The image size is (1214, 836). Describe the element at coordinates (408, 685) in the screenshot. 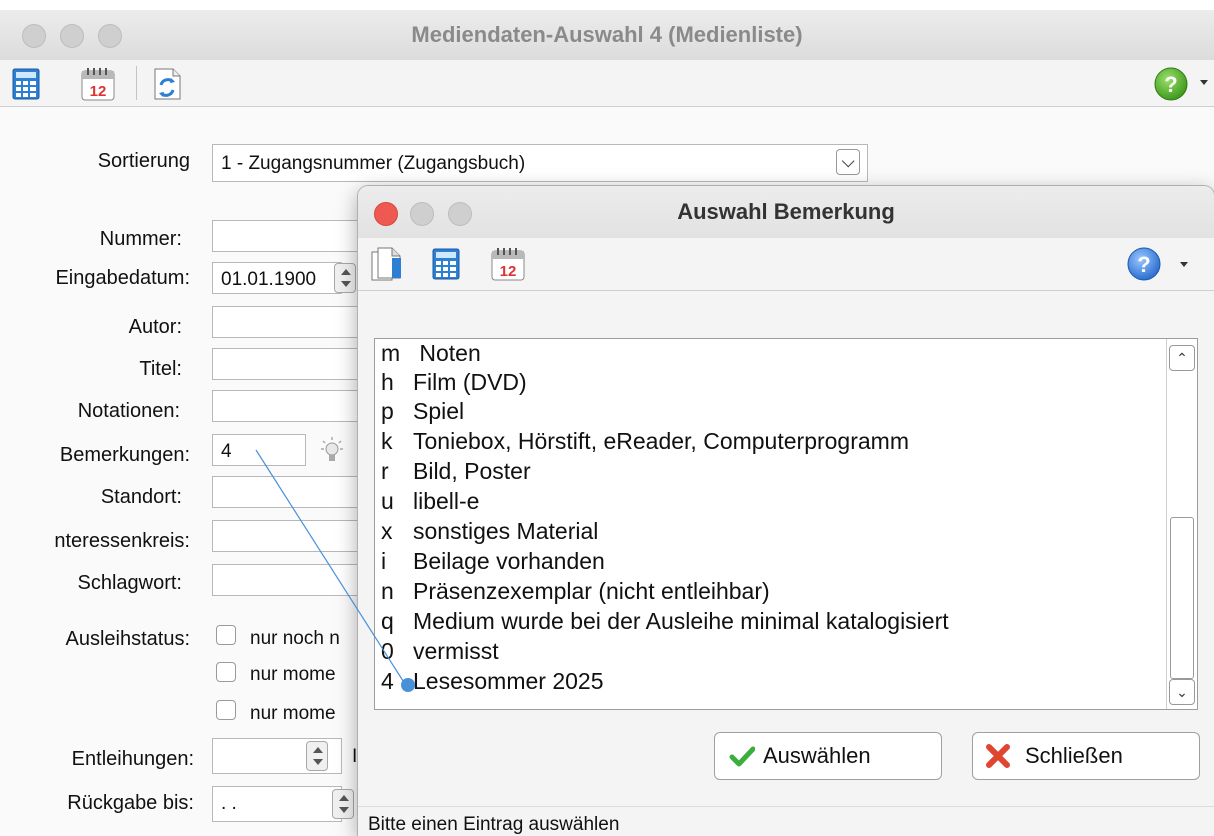

I see `connector-dot` at that location.